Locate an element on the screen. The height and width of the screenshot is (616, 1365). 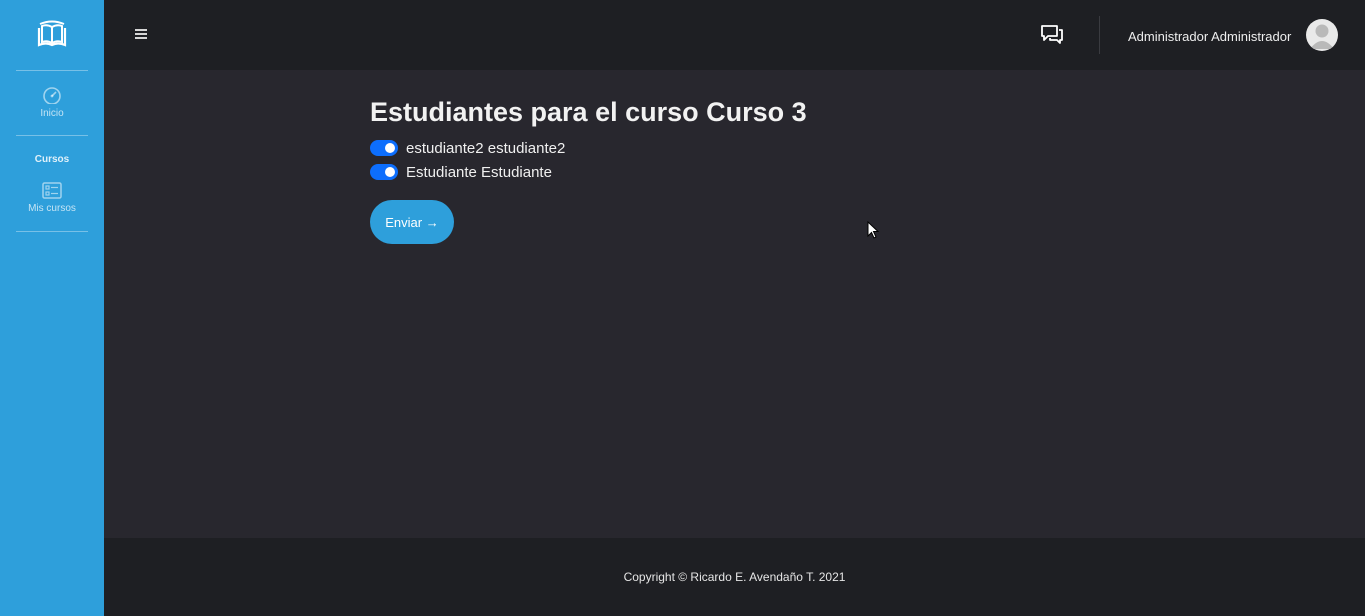
top-navbar: Administrador Administrador is located at coordinates (734, 35).